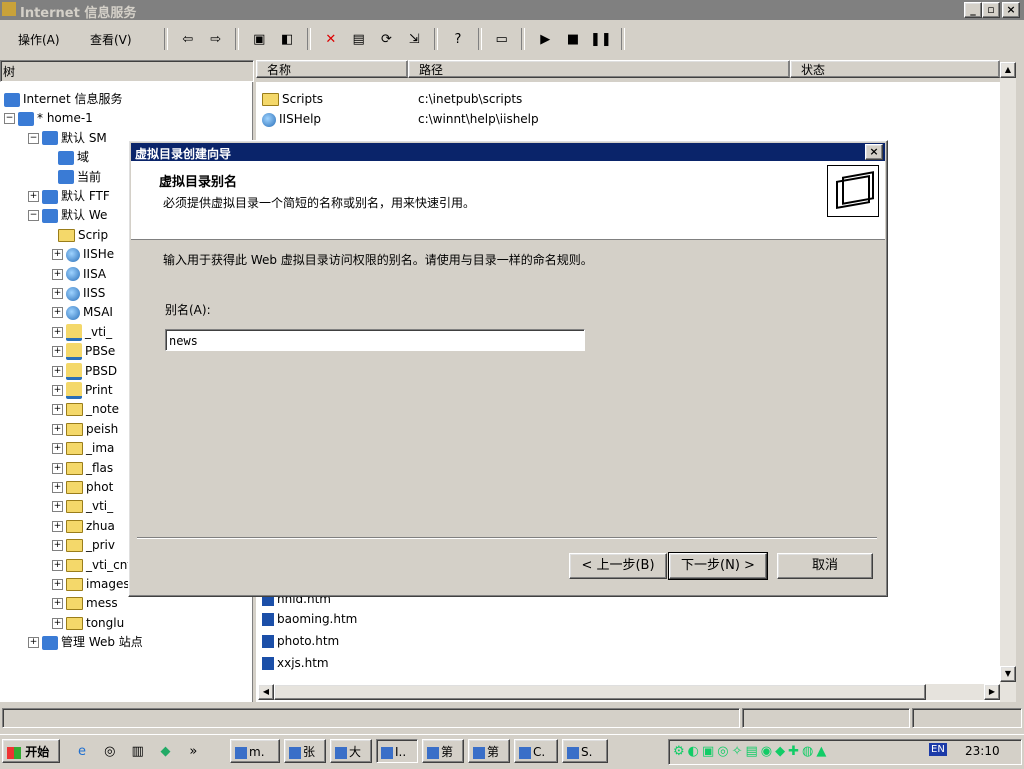 Image resolution: width=1024 pixels, height=769 pixels. What do you see at coordinates (601, 40) in the screenshot?
I see `pause-icon: ❚❚` at bounding box center [601, 40].